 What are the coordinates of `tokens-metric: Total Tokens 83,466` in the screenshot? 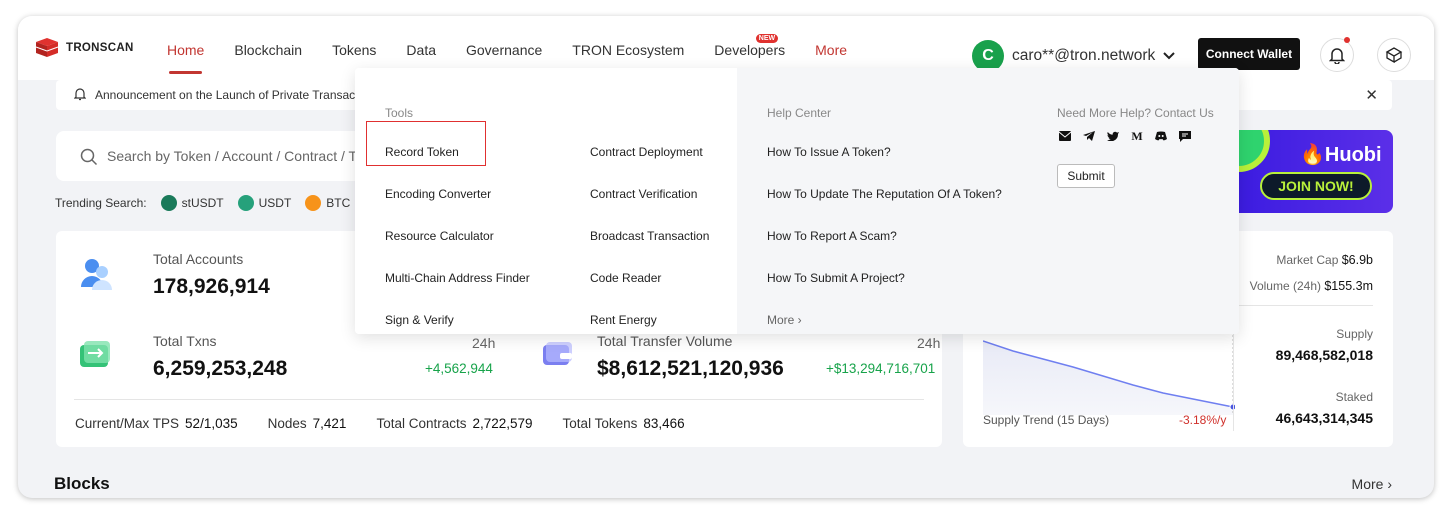 It's located at (624, 423).